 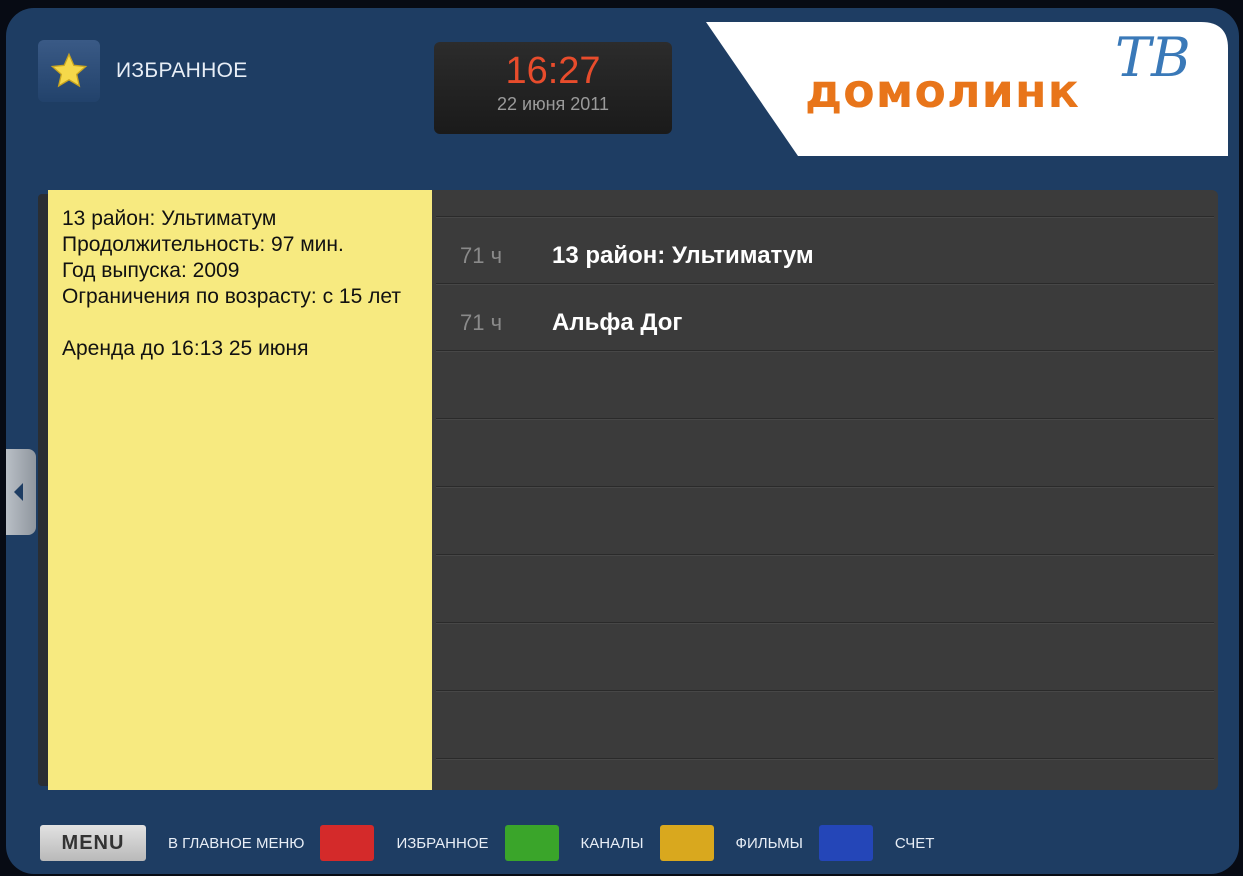 I want to click on menu-button: MENU, so click(x=93, y=843).